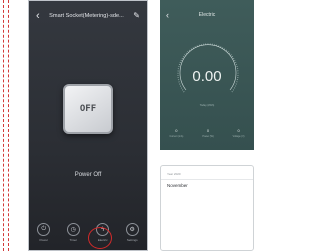 The width and height of the screenshot is (320, 251). What do you see at coordinates (177, 185) in the screenshot?
I see `history-month: November` at bounding box center [177, 185].